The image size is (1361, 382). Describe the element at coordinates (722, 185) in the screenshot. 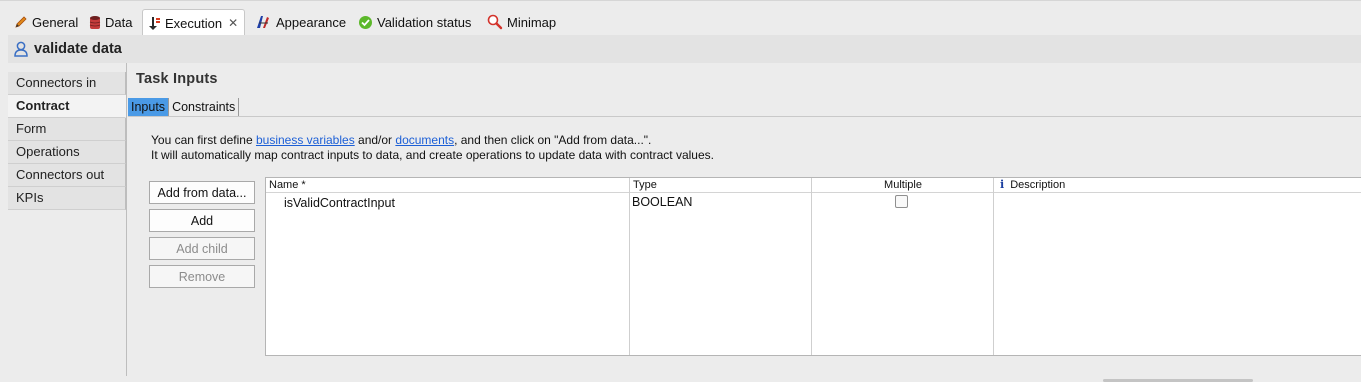

I see `column-header-type: Type` at that location.